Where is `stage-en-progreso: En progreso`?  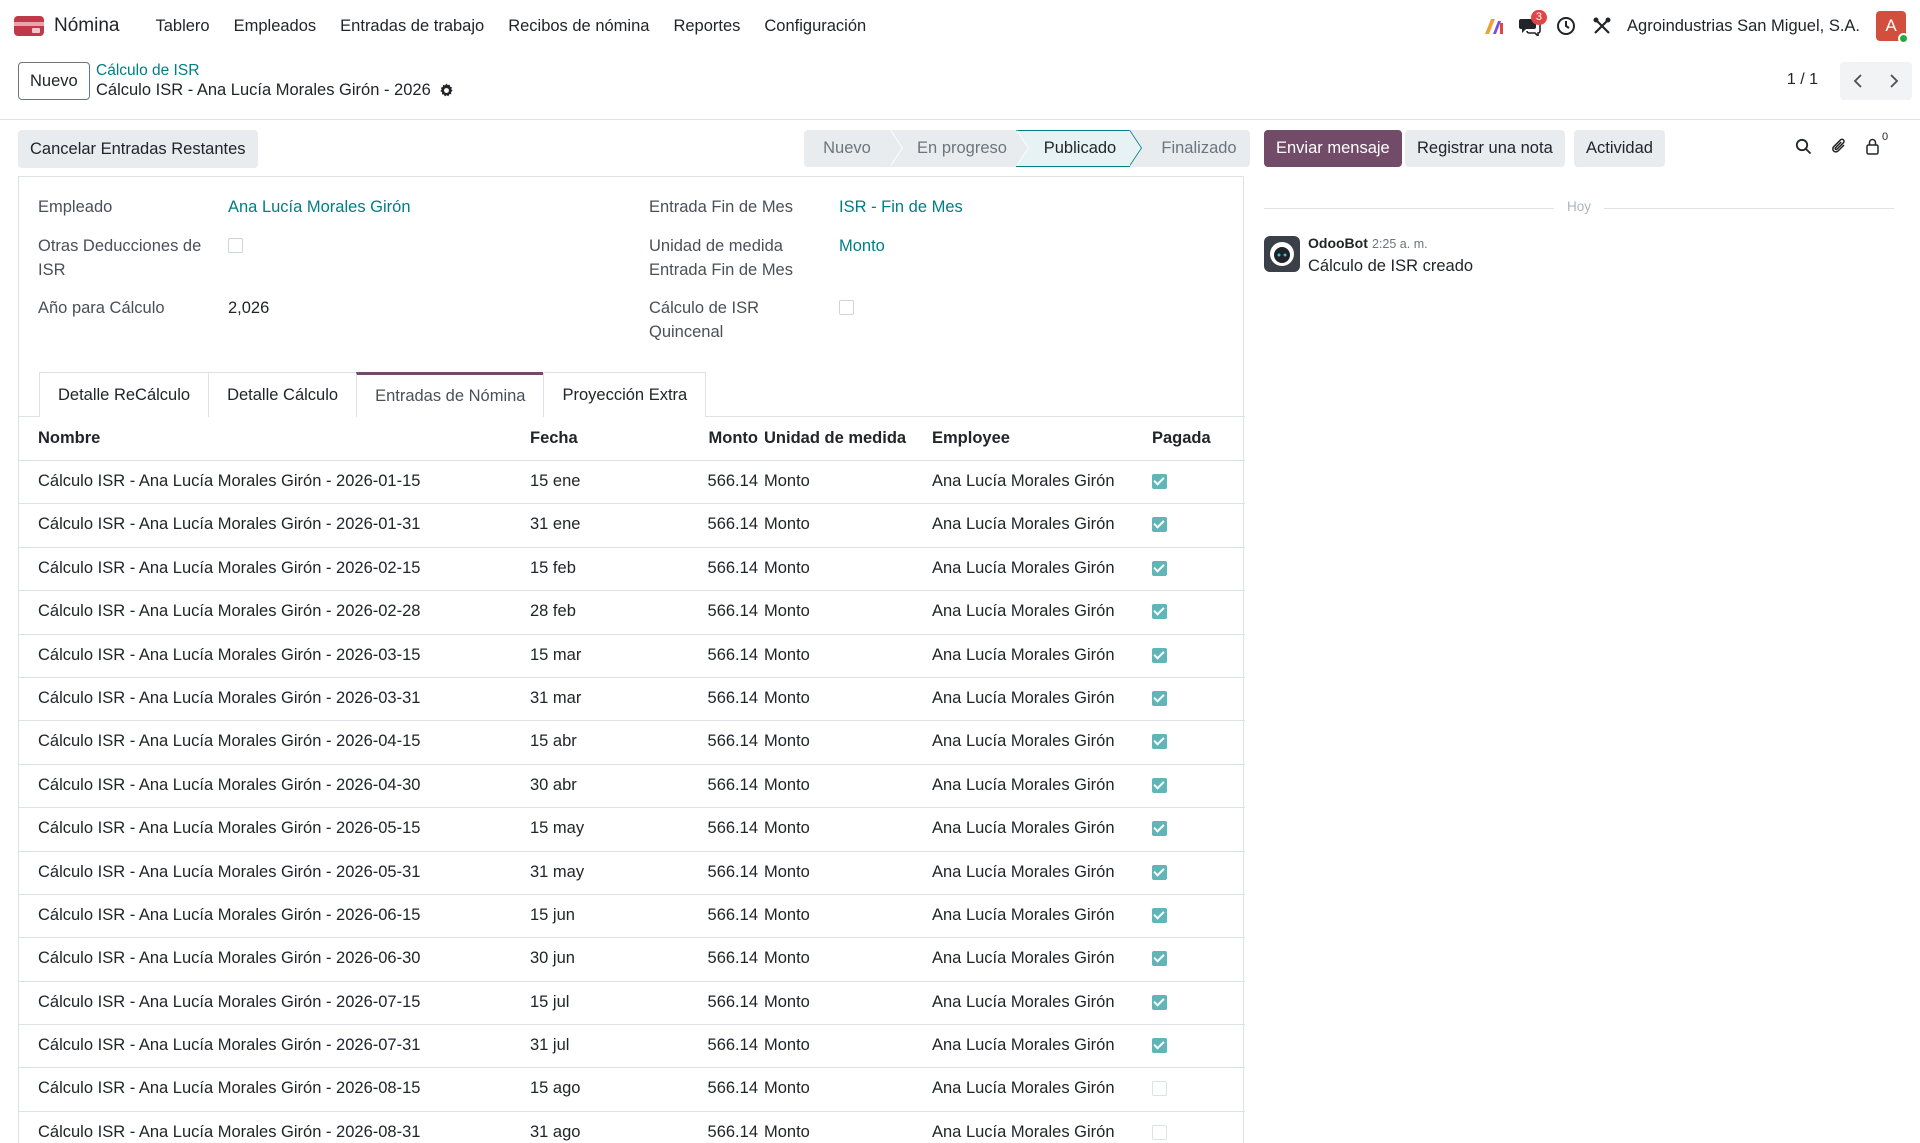
stage-en-progreso: En progreso is located at coordinates (959, 148).